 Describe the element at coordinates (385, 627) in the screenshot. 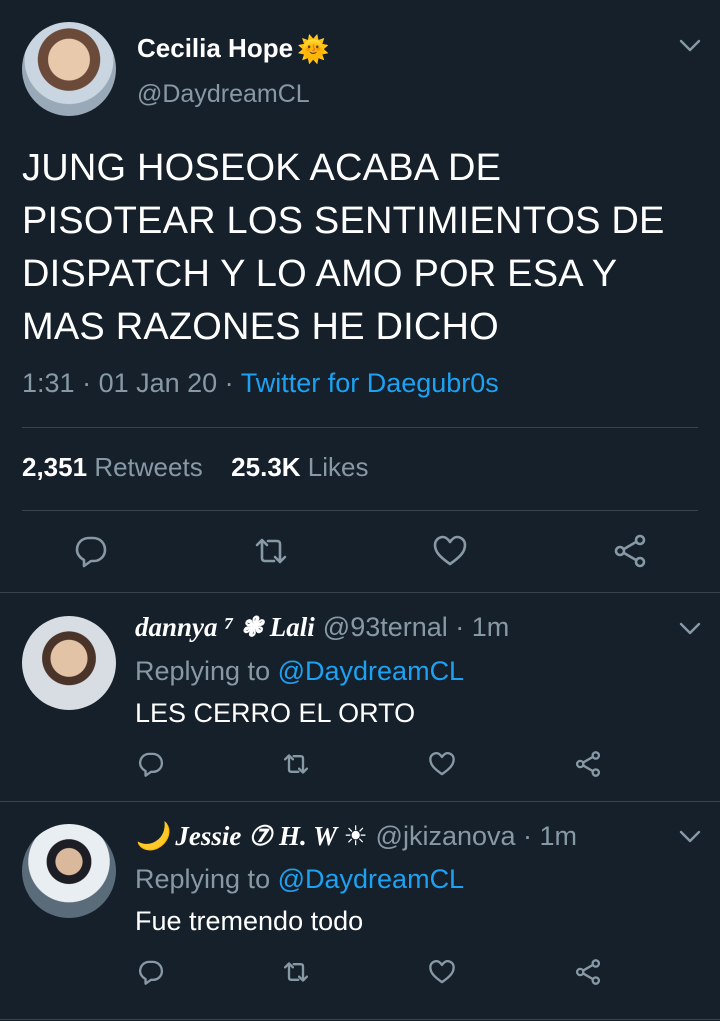

I see `reply-handle: @93ternal` at that location.